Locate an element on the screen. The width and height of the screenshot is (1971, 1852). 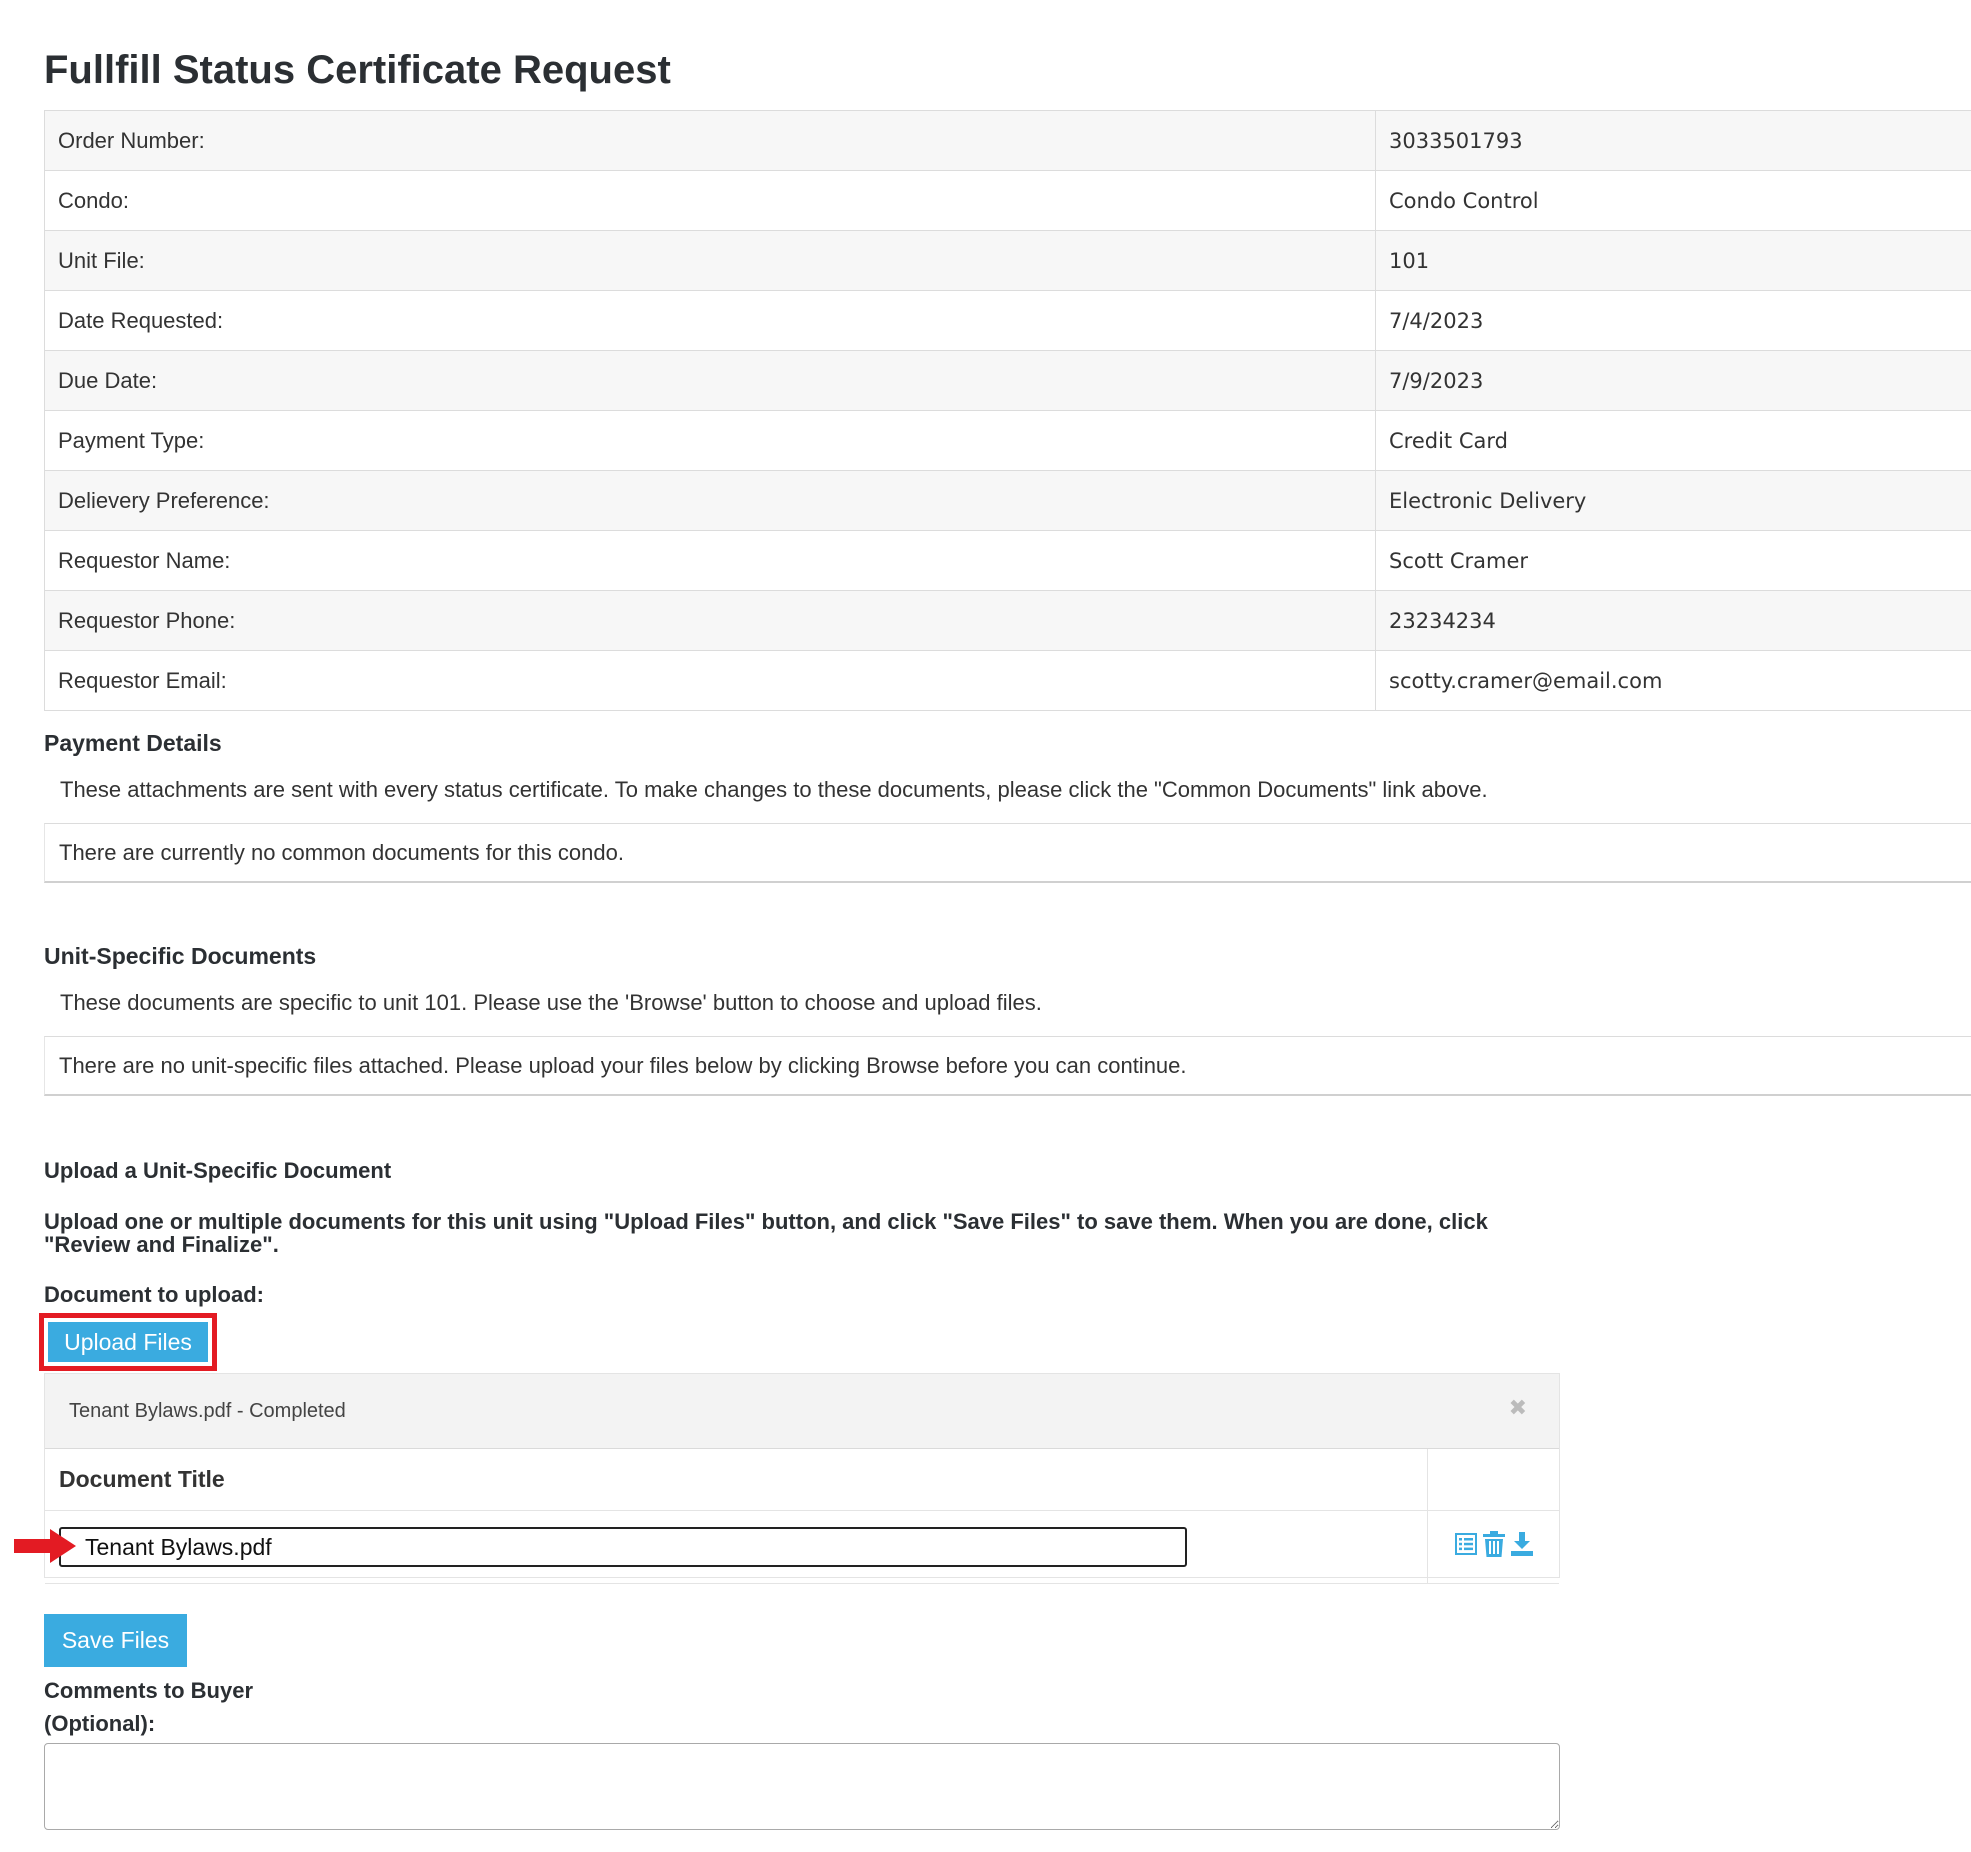
table-row: Condo: Condo Control is located at coordinates (1007, 200).